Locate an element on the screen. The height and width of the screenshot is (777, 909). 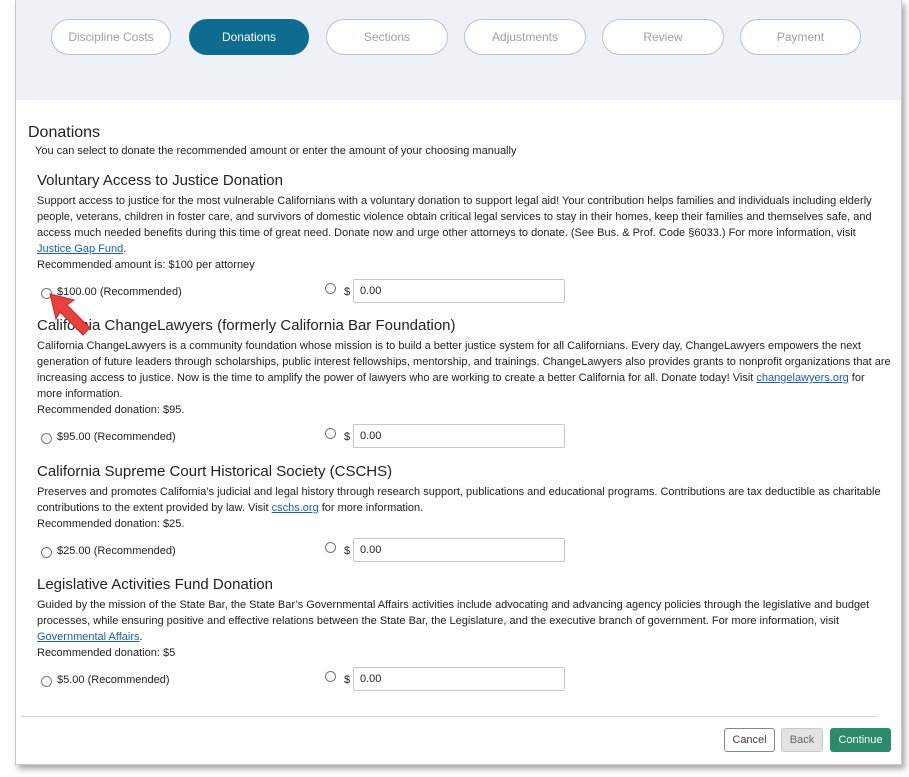
cancel-button: Cancel is located at coordinates (749, 740).